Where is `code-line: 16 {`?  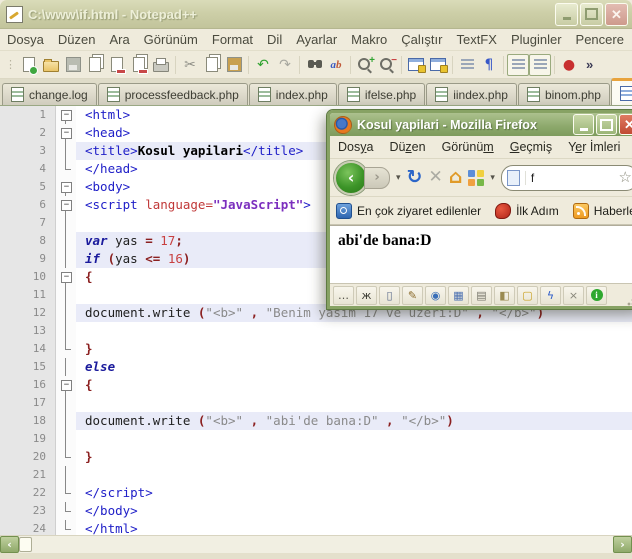
code-line: 16 { is located at coordinates (316, 385).